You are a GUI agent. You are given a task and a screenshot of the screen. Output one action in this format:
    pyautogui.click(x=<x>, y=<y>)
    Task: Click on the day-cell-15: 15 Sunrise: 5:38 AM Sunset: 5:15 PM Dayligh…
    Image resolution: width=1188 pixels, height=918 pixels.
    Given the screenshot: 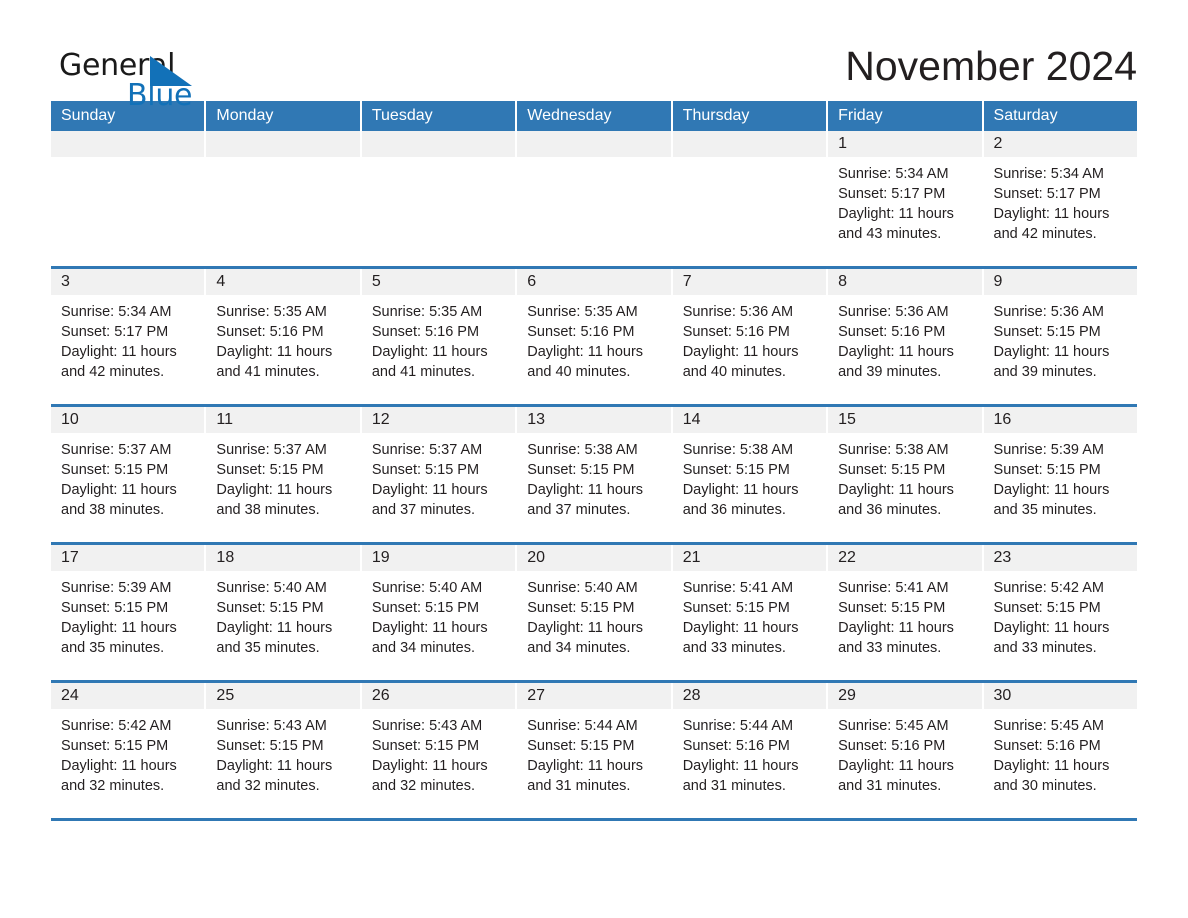 What is the action you would take?
    pyautogui.click(x=906, y=474)
    